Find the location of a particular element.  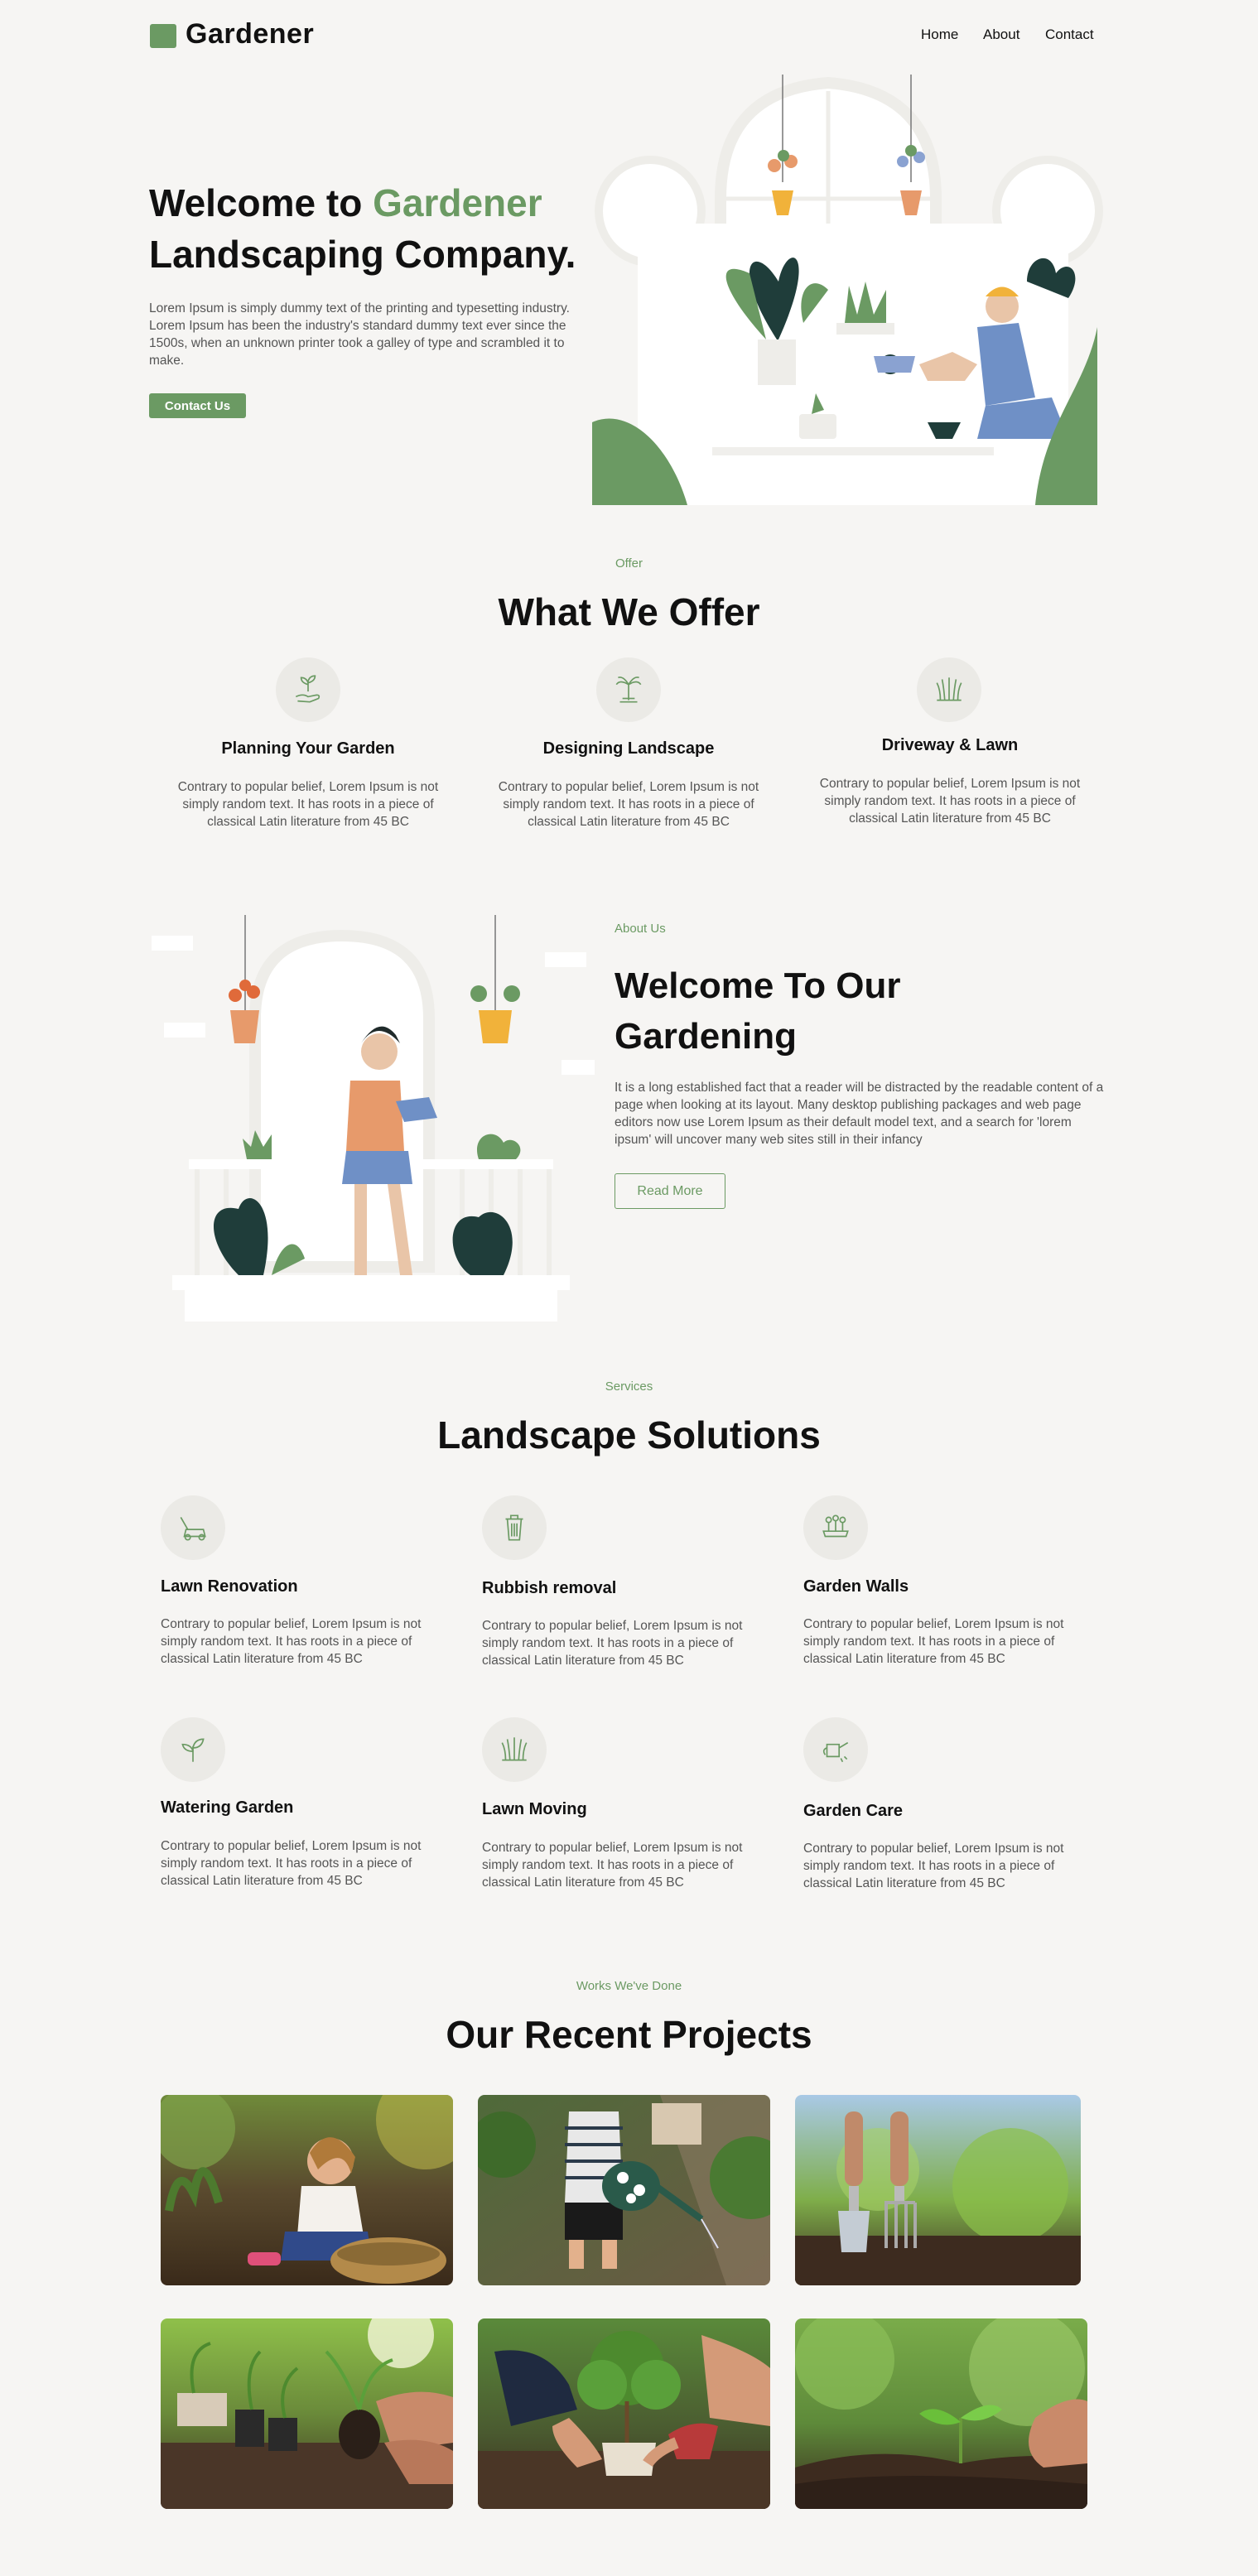

offer-title: What We Offer is located at coordinates (629, 611).